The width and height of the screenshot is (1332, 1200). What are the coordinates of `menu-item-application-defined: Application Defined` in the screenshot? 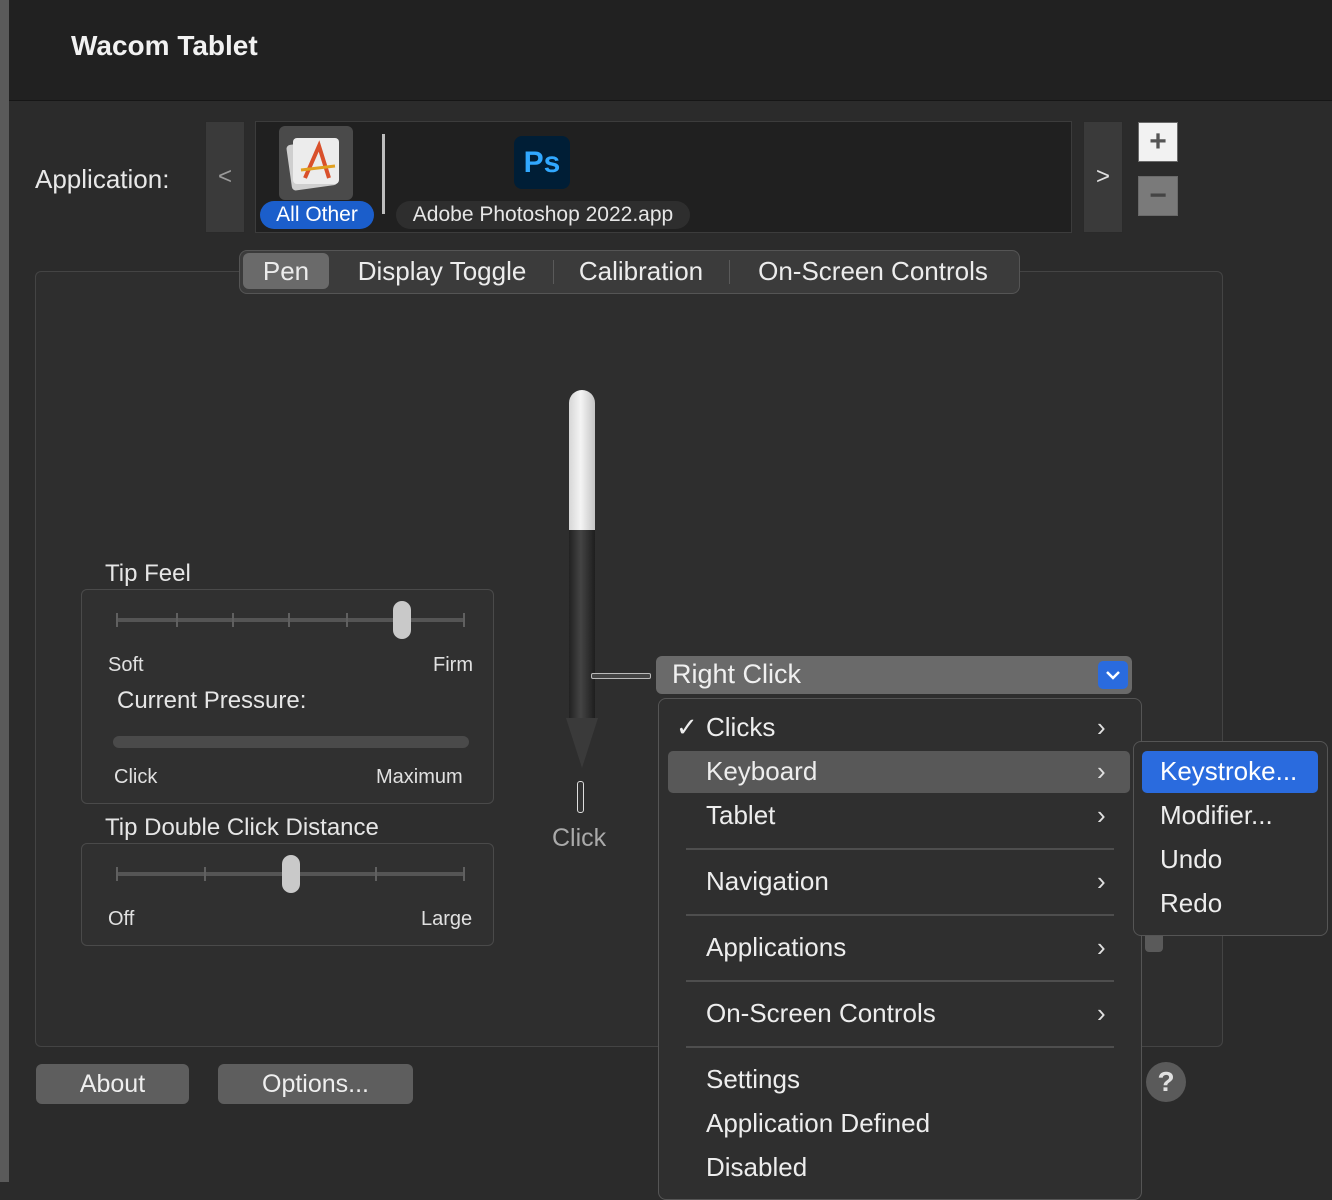 It's located at (818, 1123).